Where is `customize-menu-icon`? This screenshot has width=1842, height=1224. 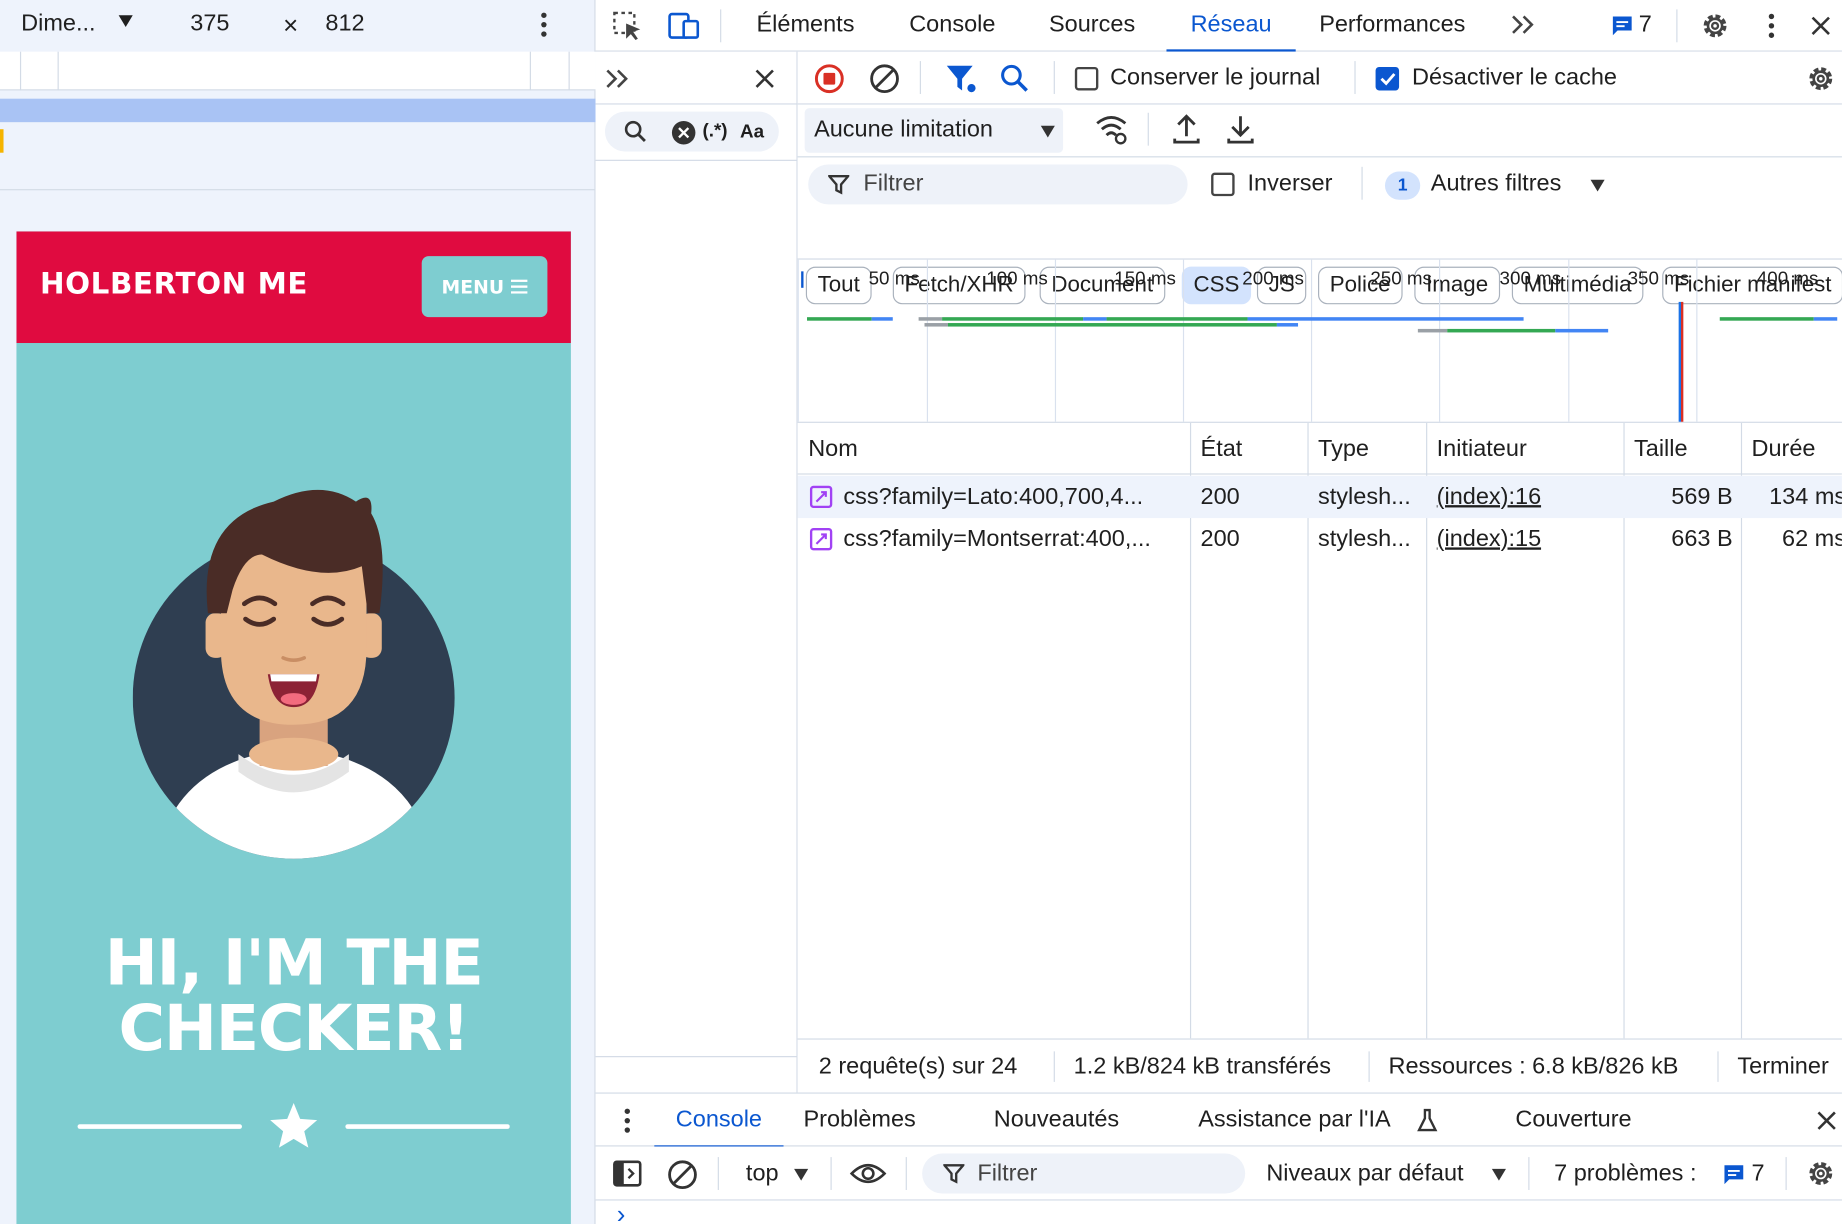
customize-menu-icon is located at coordinates (1771, 26).